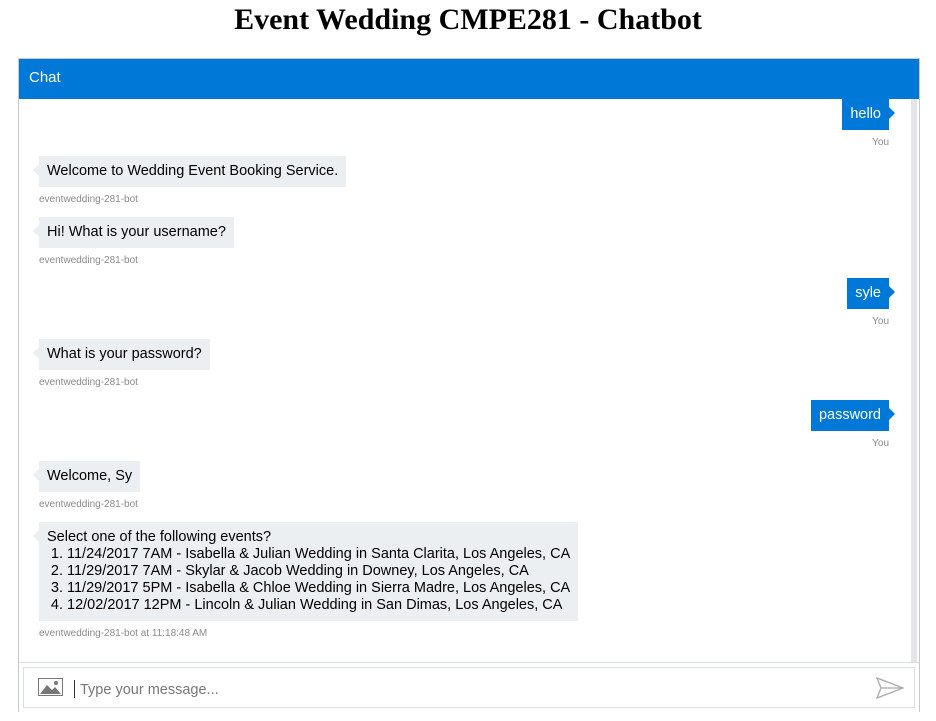 The width and height of the screenshot is (936, 721). I want to click on composer-box, so click(469, 687).